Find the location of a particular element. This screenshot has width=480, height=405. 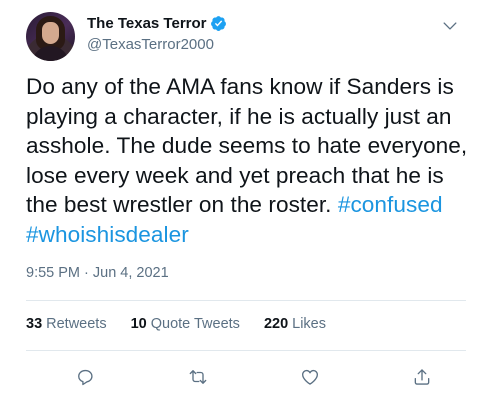

tweet-stats: 33 Retweets 10 Quote Tweets 220 Likes is located at coordinates (188, 324).